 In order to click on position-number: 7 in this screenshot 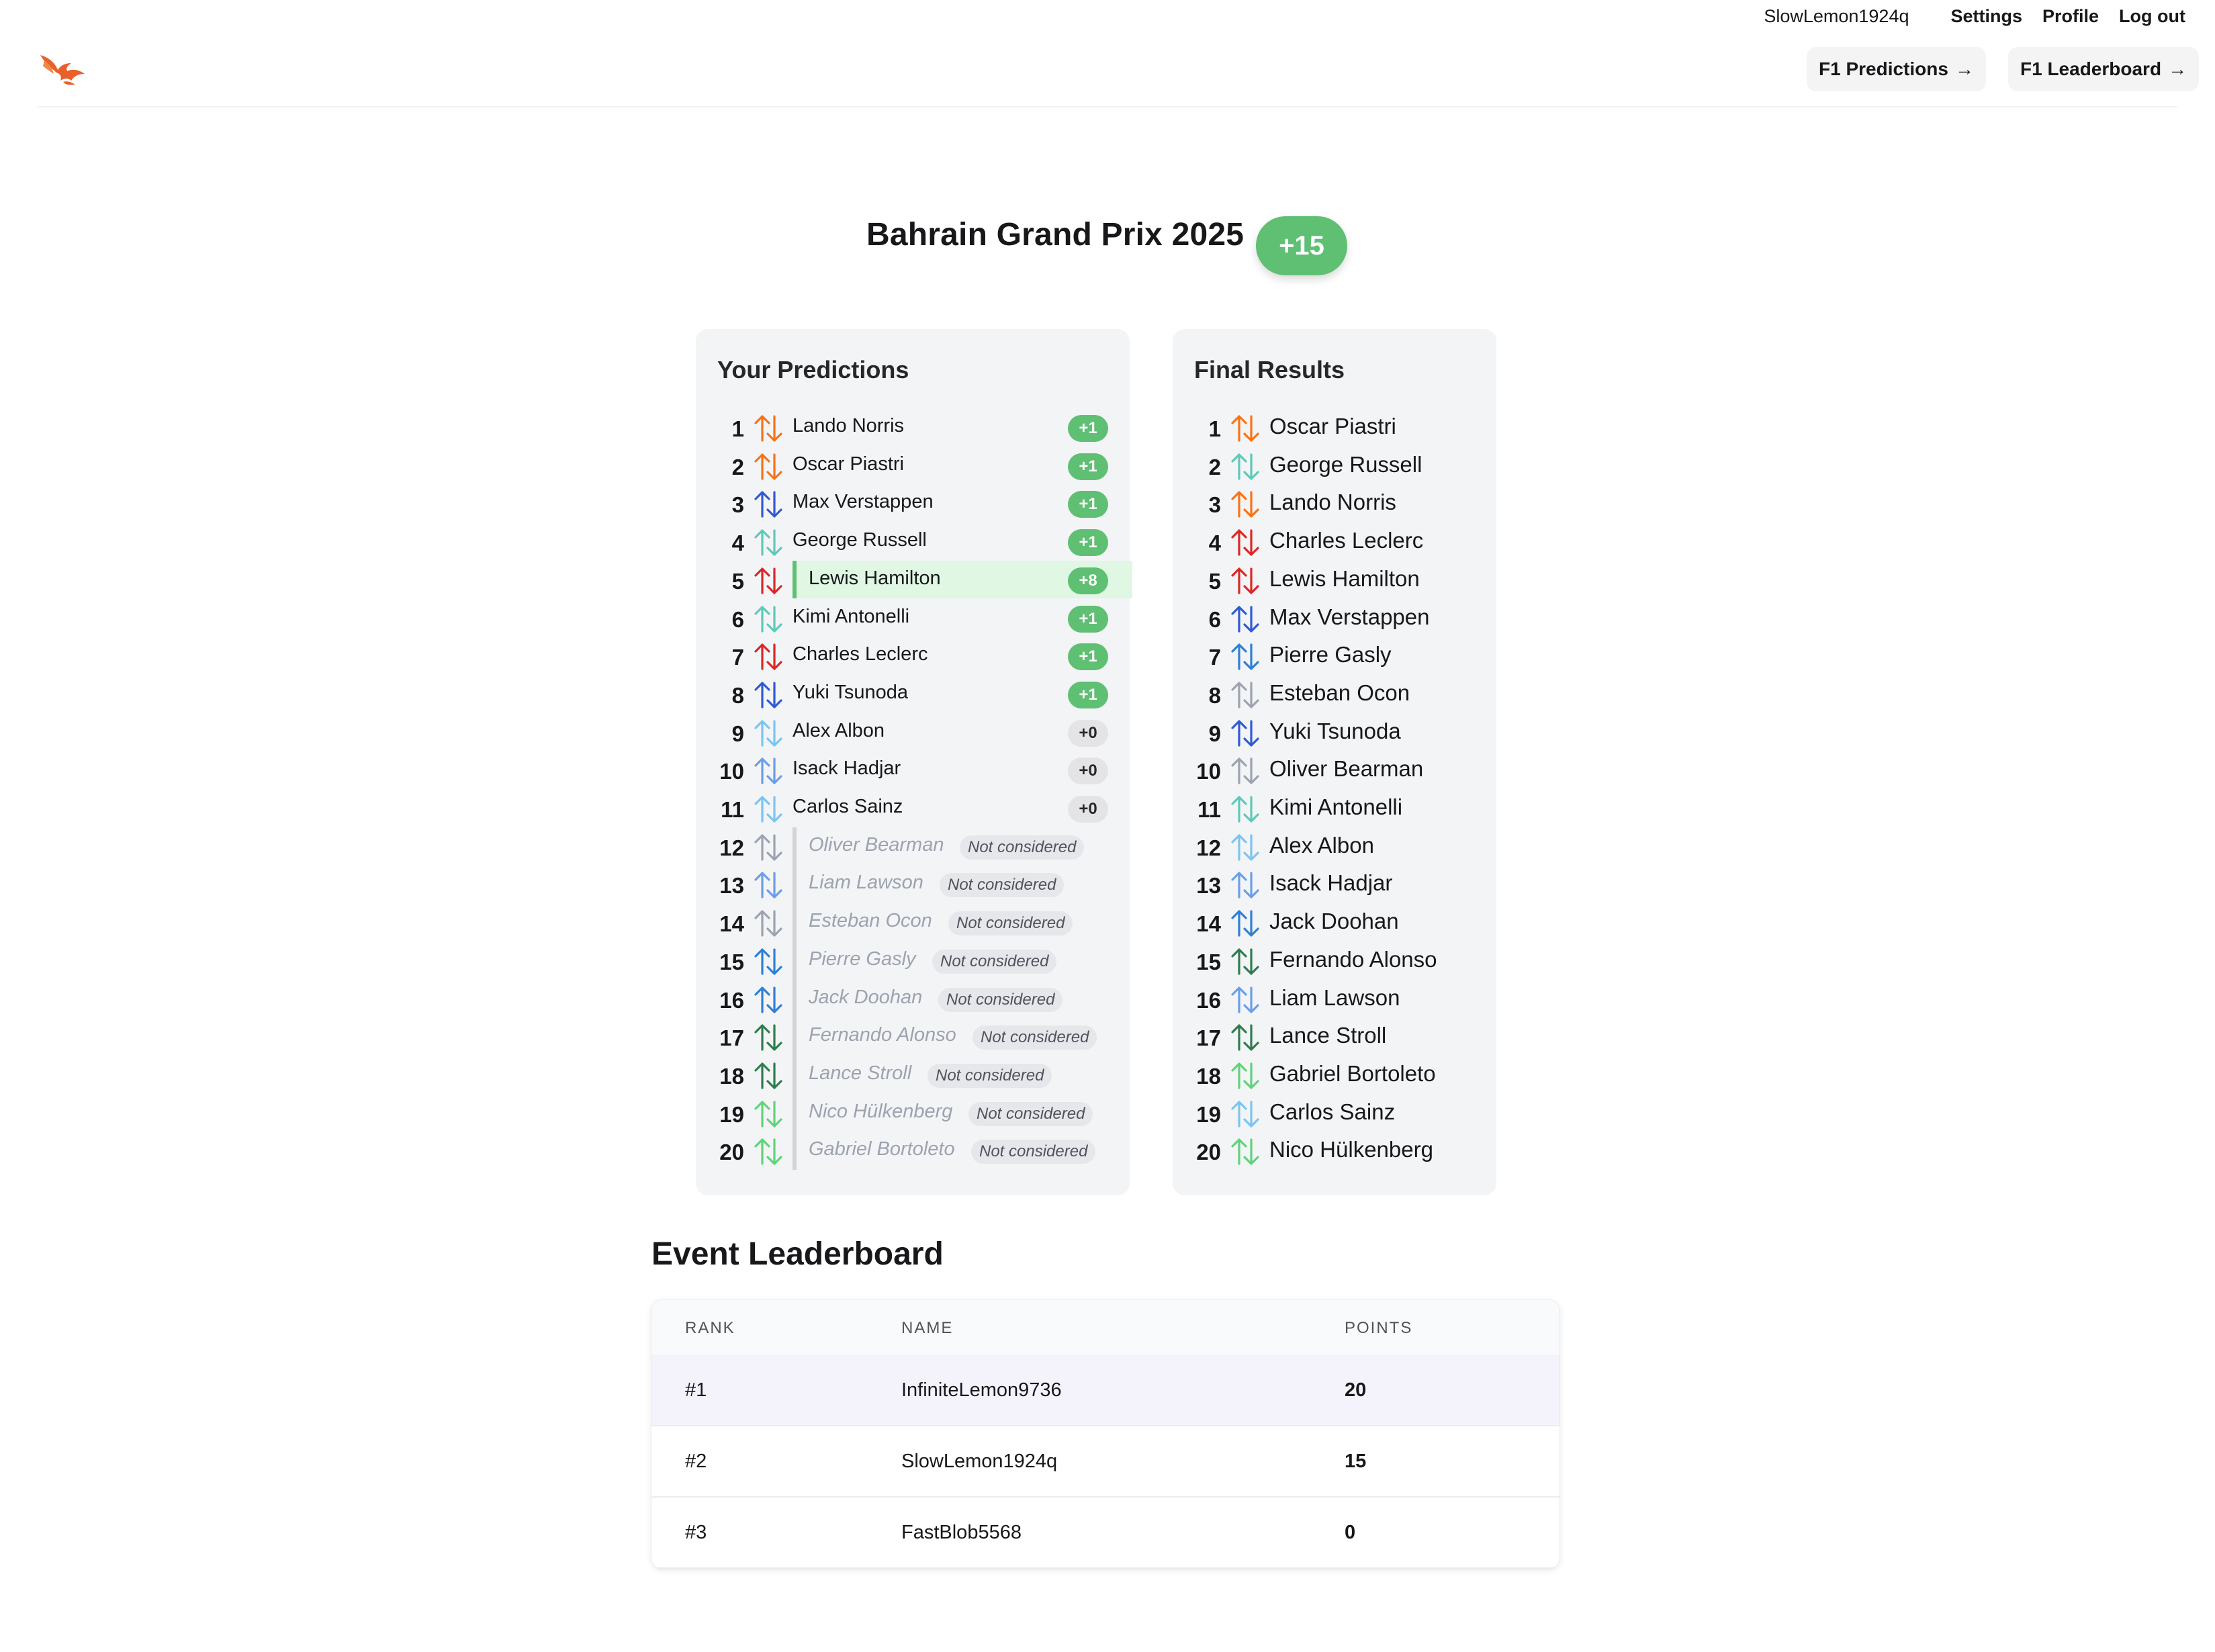, I will do `click(1214, 657)`.